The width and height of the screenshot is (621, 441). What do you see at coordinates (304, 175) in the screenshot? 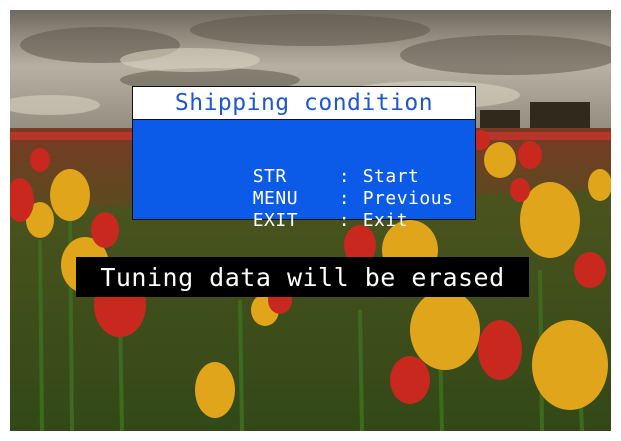
I see `options-menu: STR: Start MENU: Previous EXIT: Exit` at bounding box center [304, 175].